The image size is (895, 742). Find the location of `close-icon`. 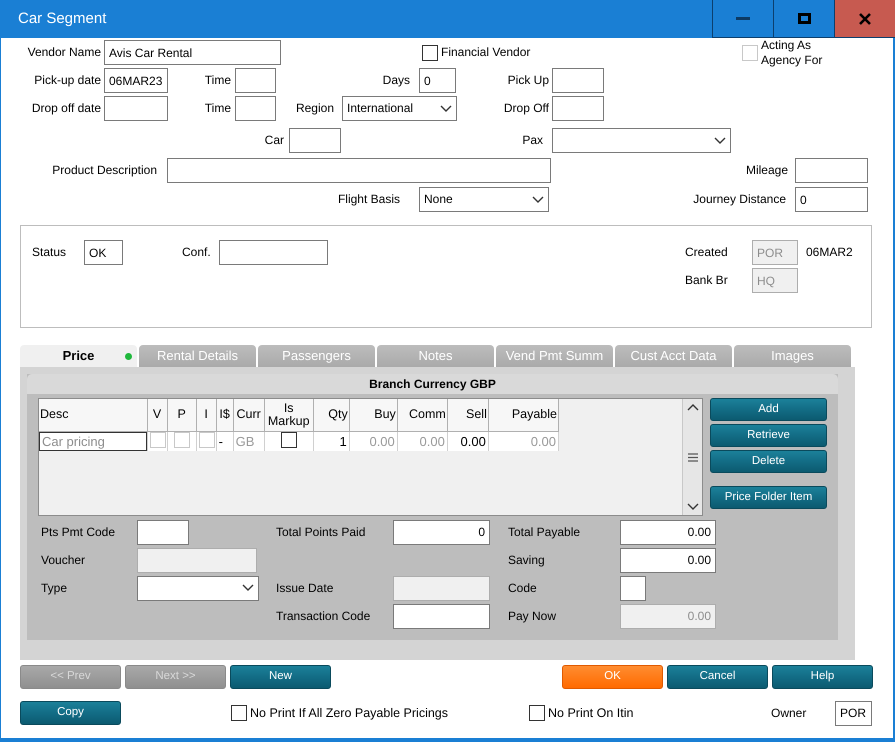

close-icon is located at coordinates (865, 18).